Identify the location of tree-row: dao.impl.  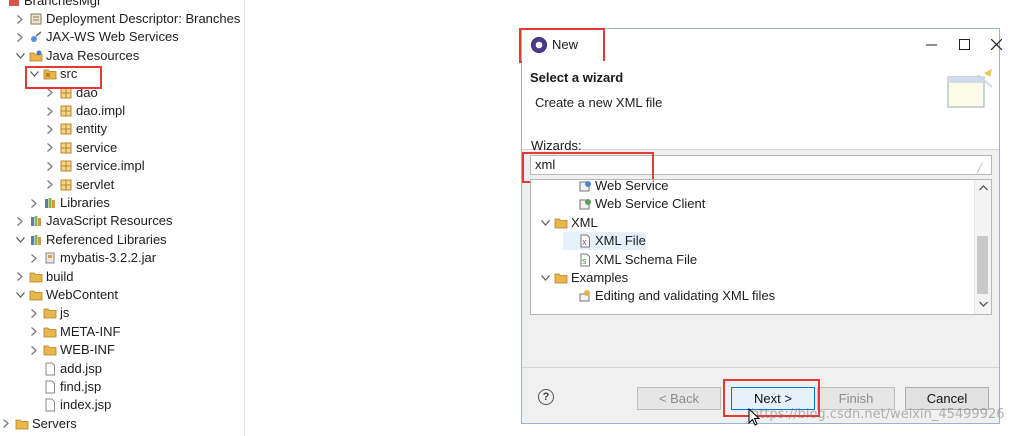
(84, 111).